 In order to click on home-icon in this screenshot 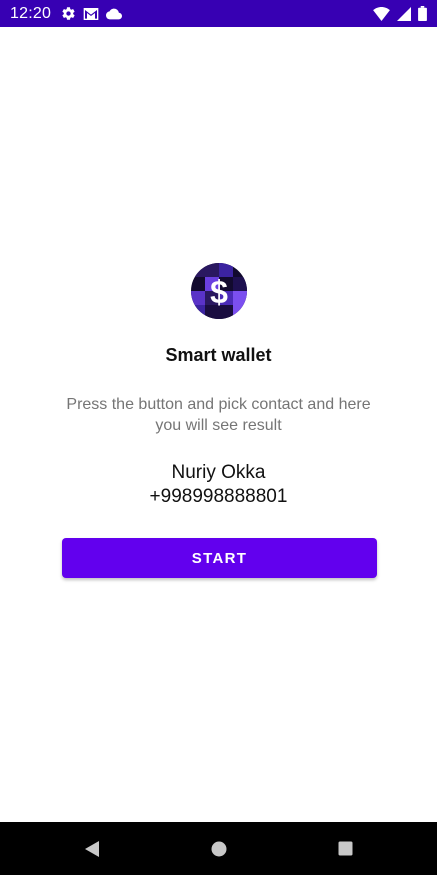, I will do `click(219, 848)`.